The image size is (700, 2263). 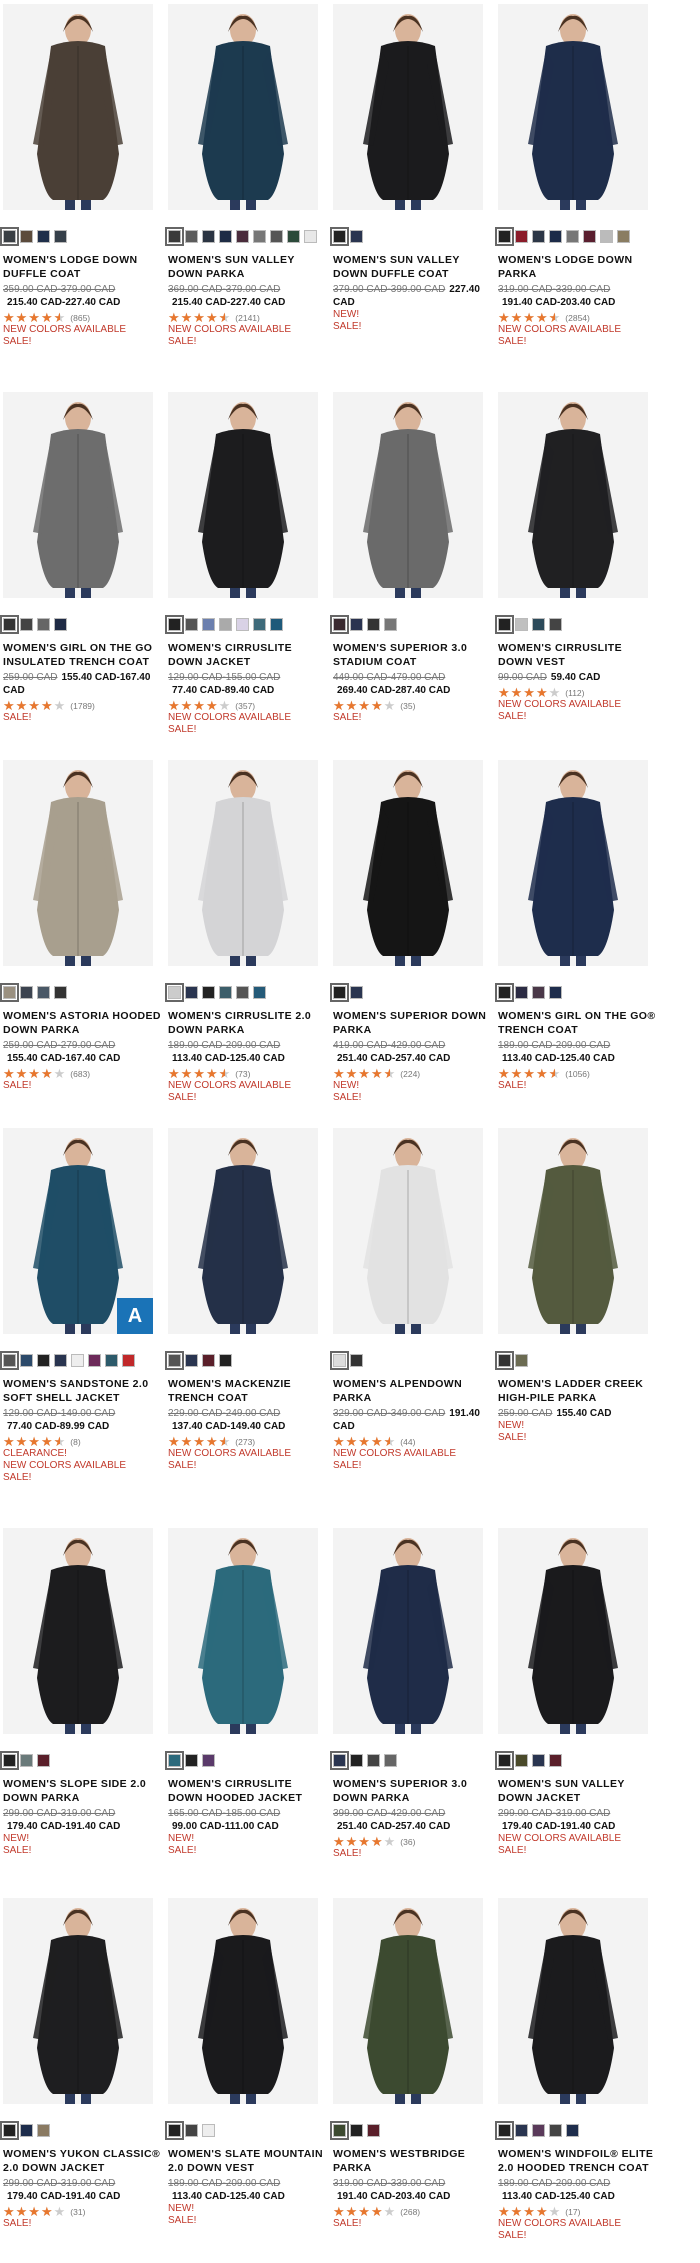 I want to click on product-name: WOMEN'S CIRRUSLITE 2.0 DOWN PARKA, so click(x=248, y=1023).